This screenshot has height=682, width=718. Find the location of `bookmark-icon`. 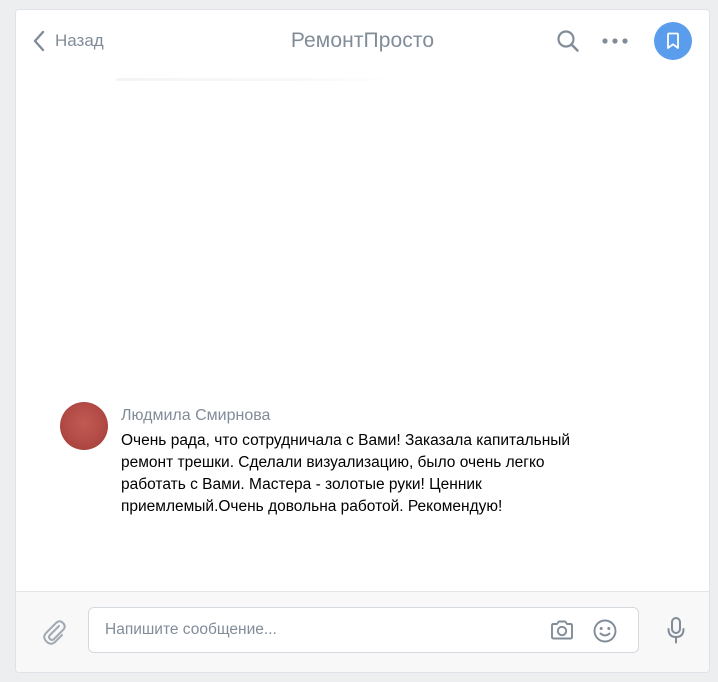

bookmark-icon is located at coordinates (673, 40).